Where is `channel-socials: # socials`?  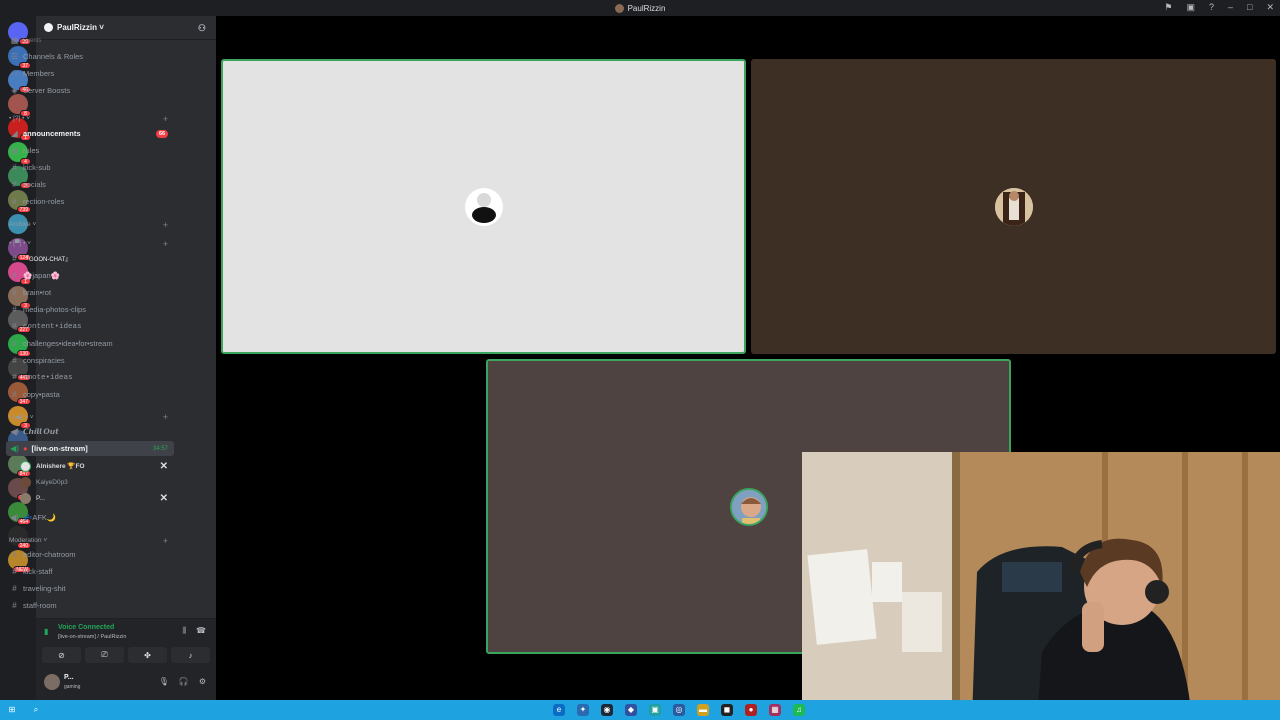
channel-socials: # socials is located at coordinates (90, 184).